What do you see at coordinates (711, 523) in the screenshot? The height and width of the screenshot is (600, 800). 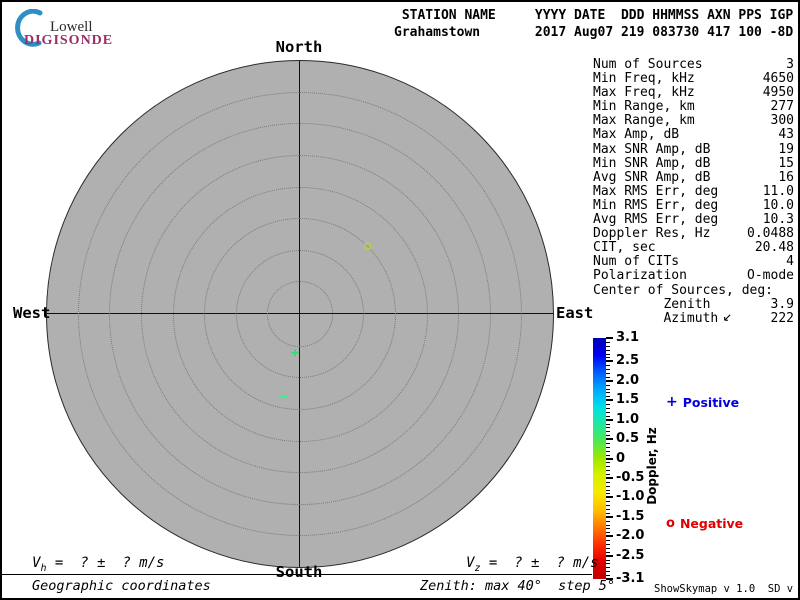 I see `legend-negative-label: Negative` at bounding box center [711, 523].